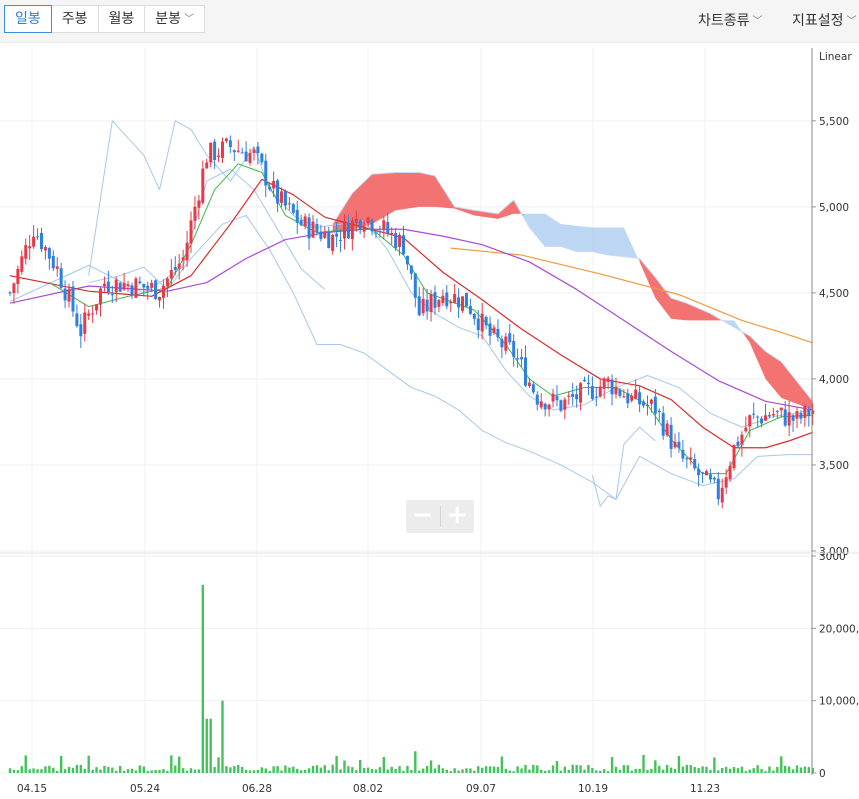 The height and width of the screenshot is (799, 859). What do you see at coordinates (74, 19) in the screenshot?
I see `tab-weekly: 주봉` at bounding box center [74, 19].